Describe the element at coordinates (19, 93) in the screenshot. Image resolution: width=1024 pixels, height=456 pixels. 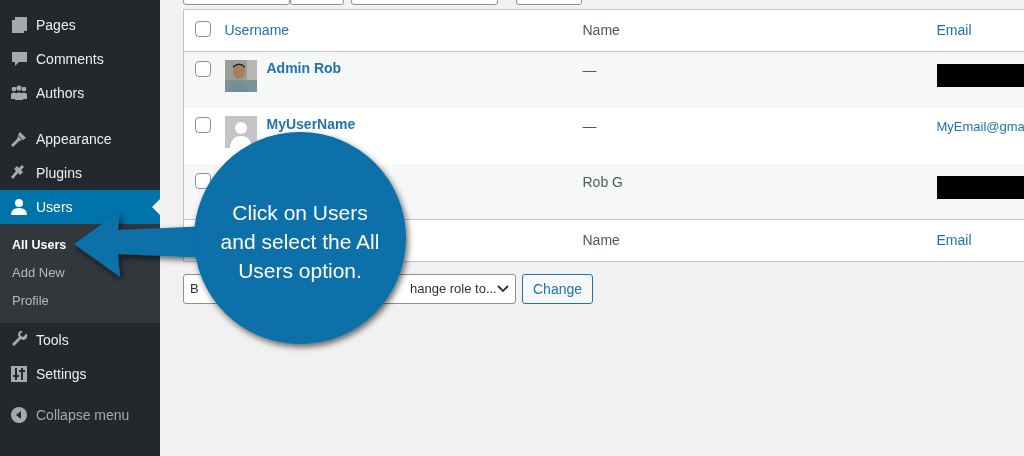
I see `people-icon` at that location.